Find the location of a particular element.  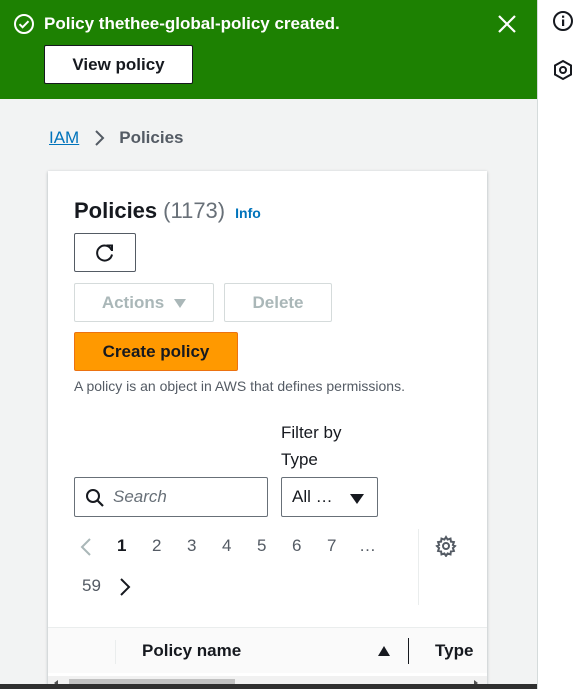

page-button-6: 6 is located at coordinates (296, 546).